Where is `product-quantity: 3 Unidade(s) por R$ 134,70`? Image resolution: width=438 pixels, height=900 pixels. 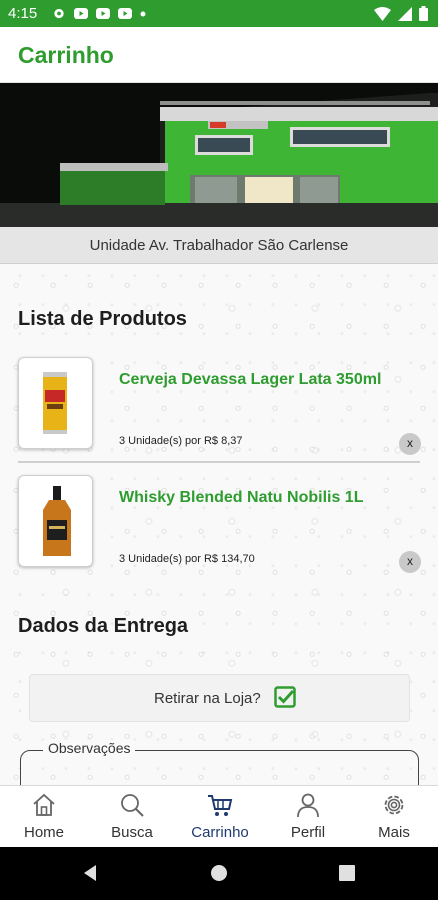
product-quantity: 3 Unidade(s) por R$ 134,70 is located at coordinates (187, 559).